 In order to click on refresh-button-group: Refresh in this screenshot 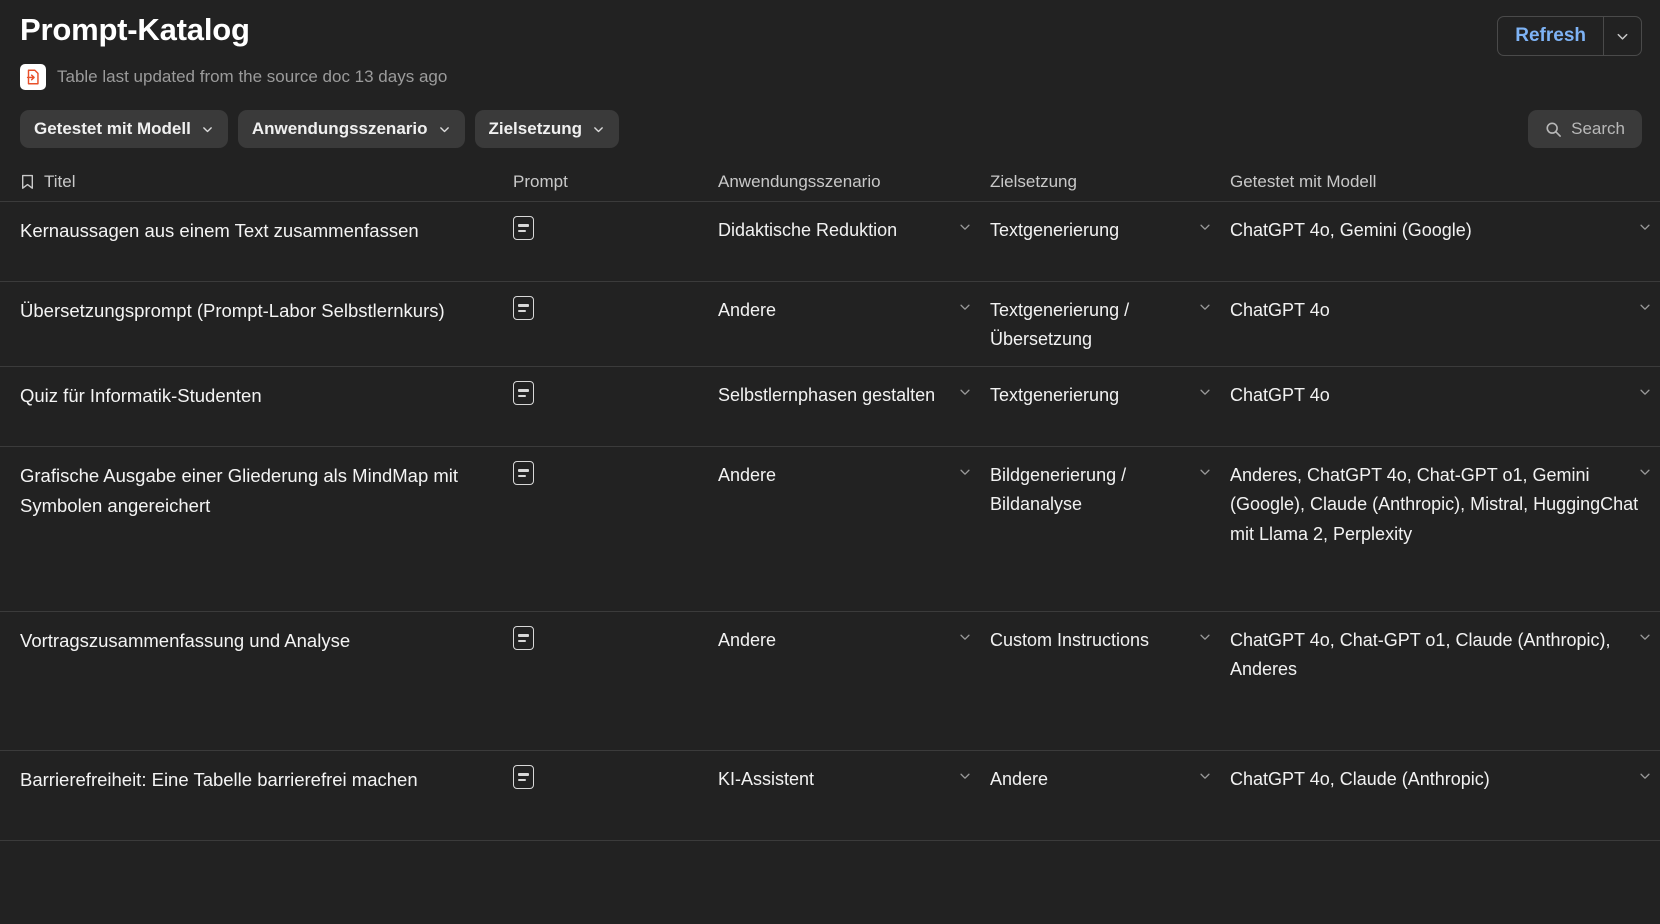, I will do `click(1569, 36)`.